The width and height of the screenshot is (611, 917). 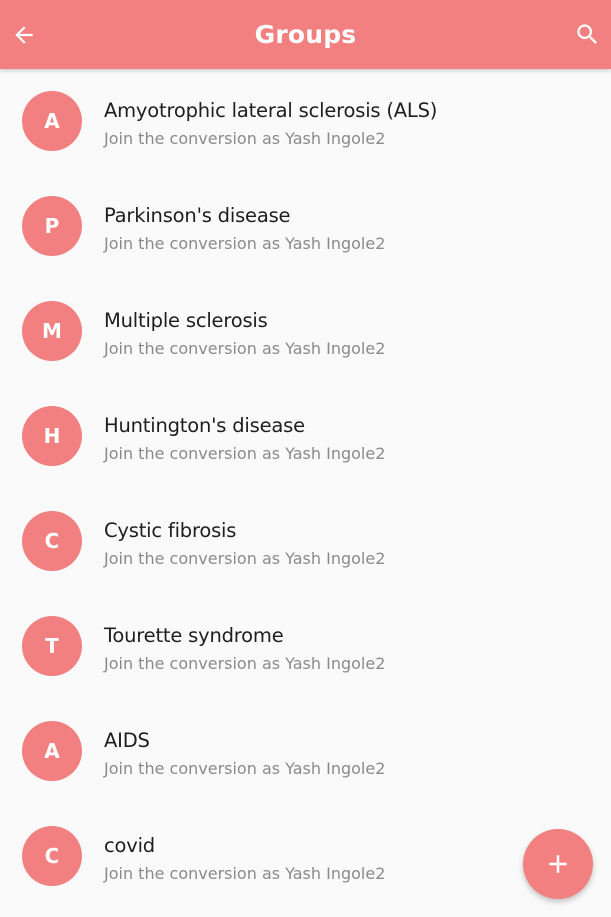 What do you see at coordinates (127, 740) in the screenshot?
I see `group-name: AIDS` at bounding box center [127, 740].